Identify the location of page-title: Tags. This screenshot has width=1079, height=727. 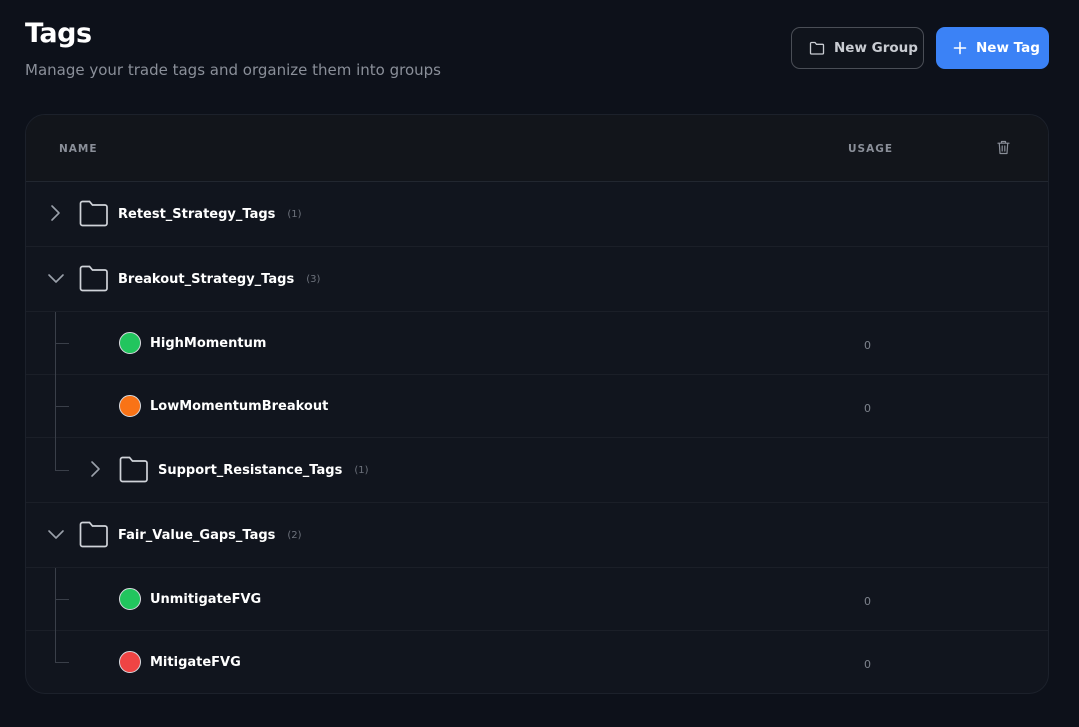
(58, 33).